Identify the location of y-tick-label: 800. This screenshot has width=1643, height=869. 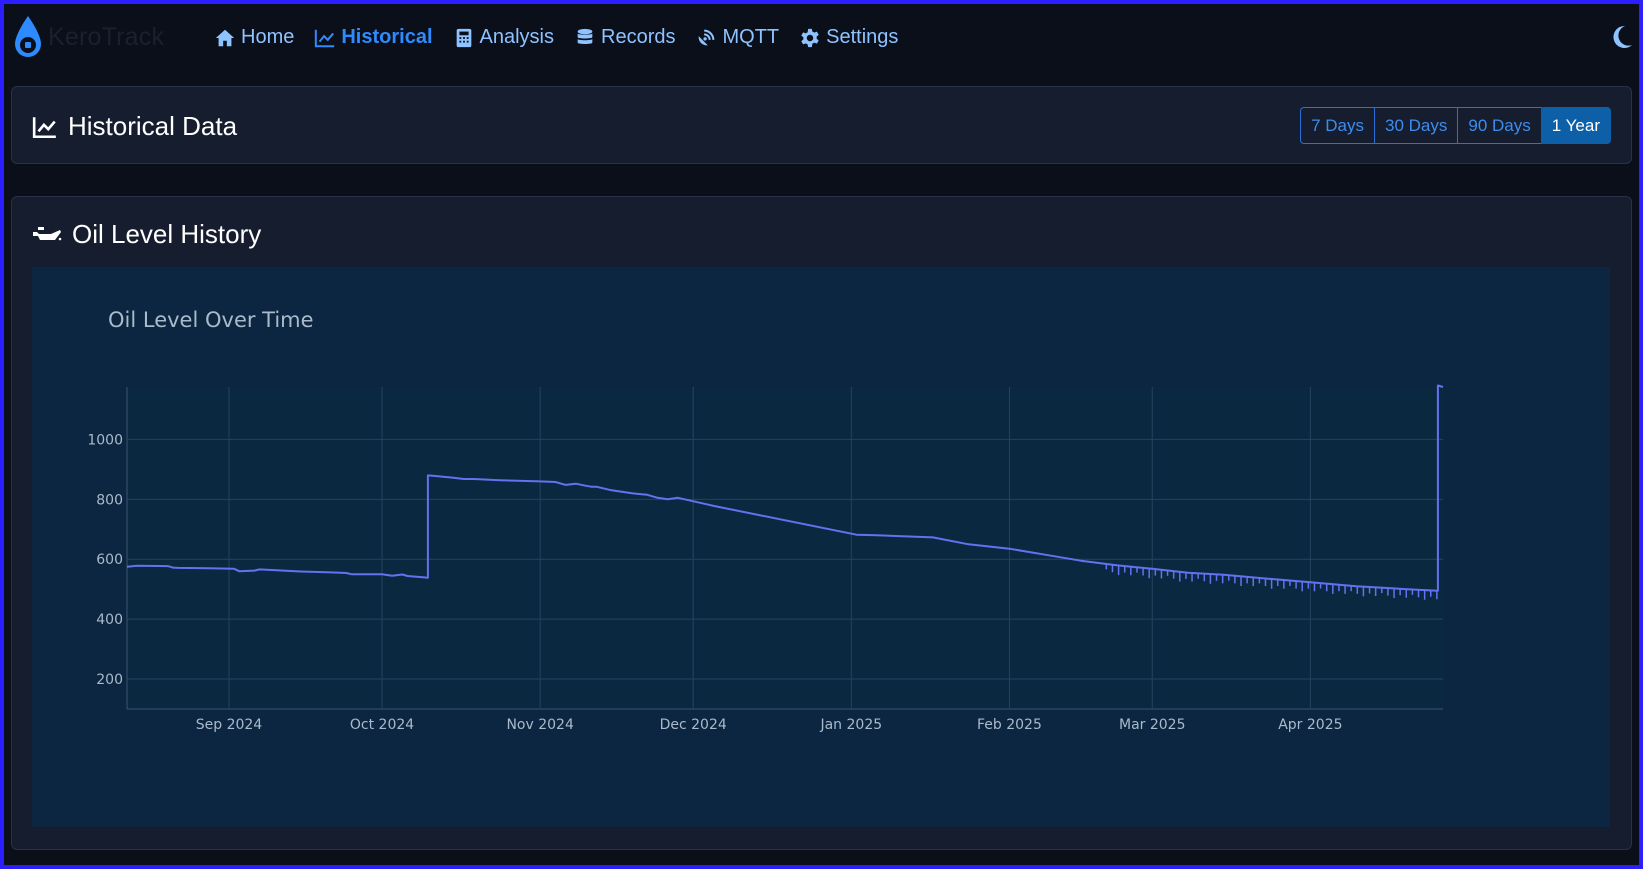
(109, 500).